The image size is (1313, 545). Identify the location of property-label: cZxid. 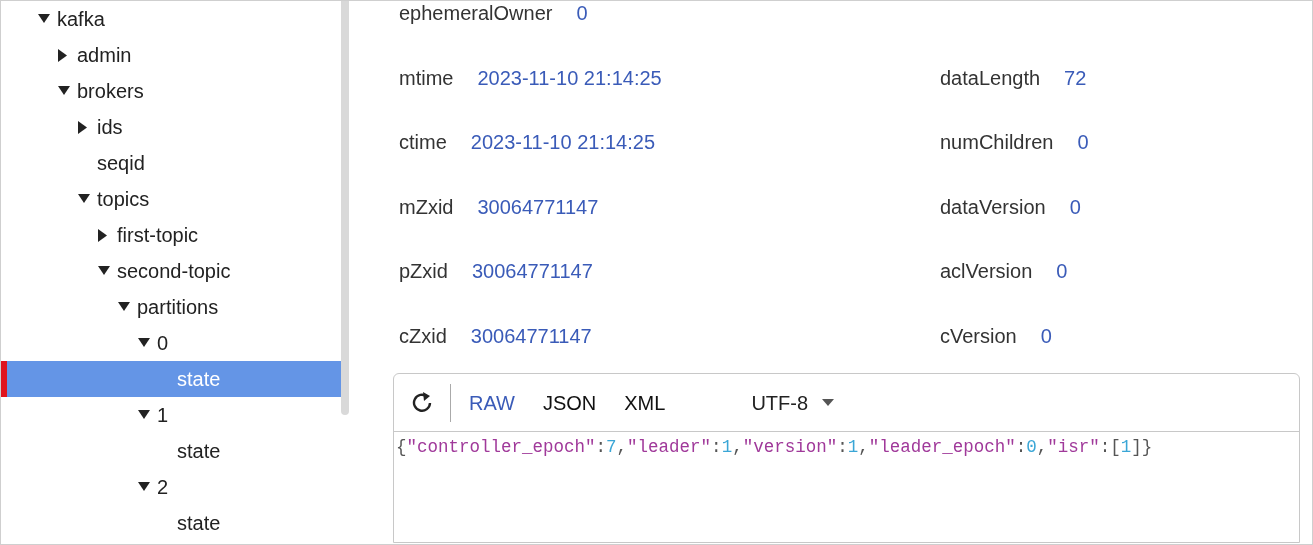
(423, 336).